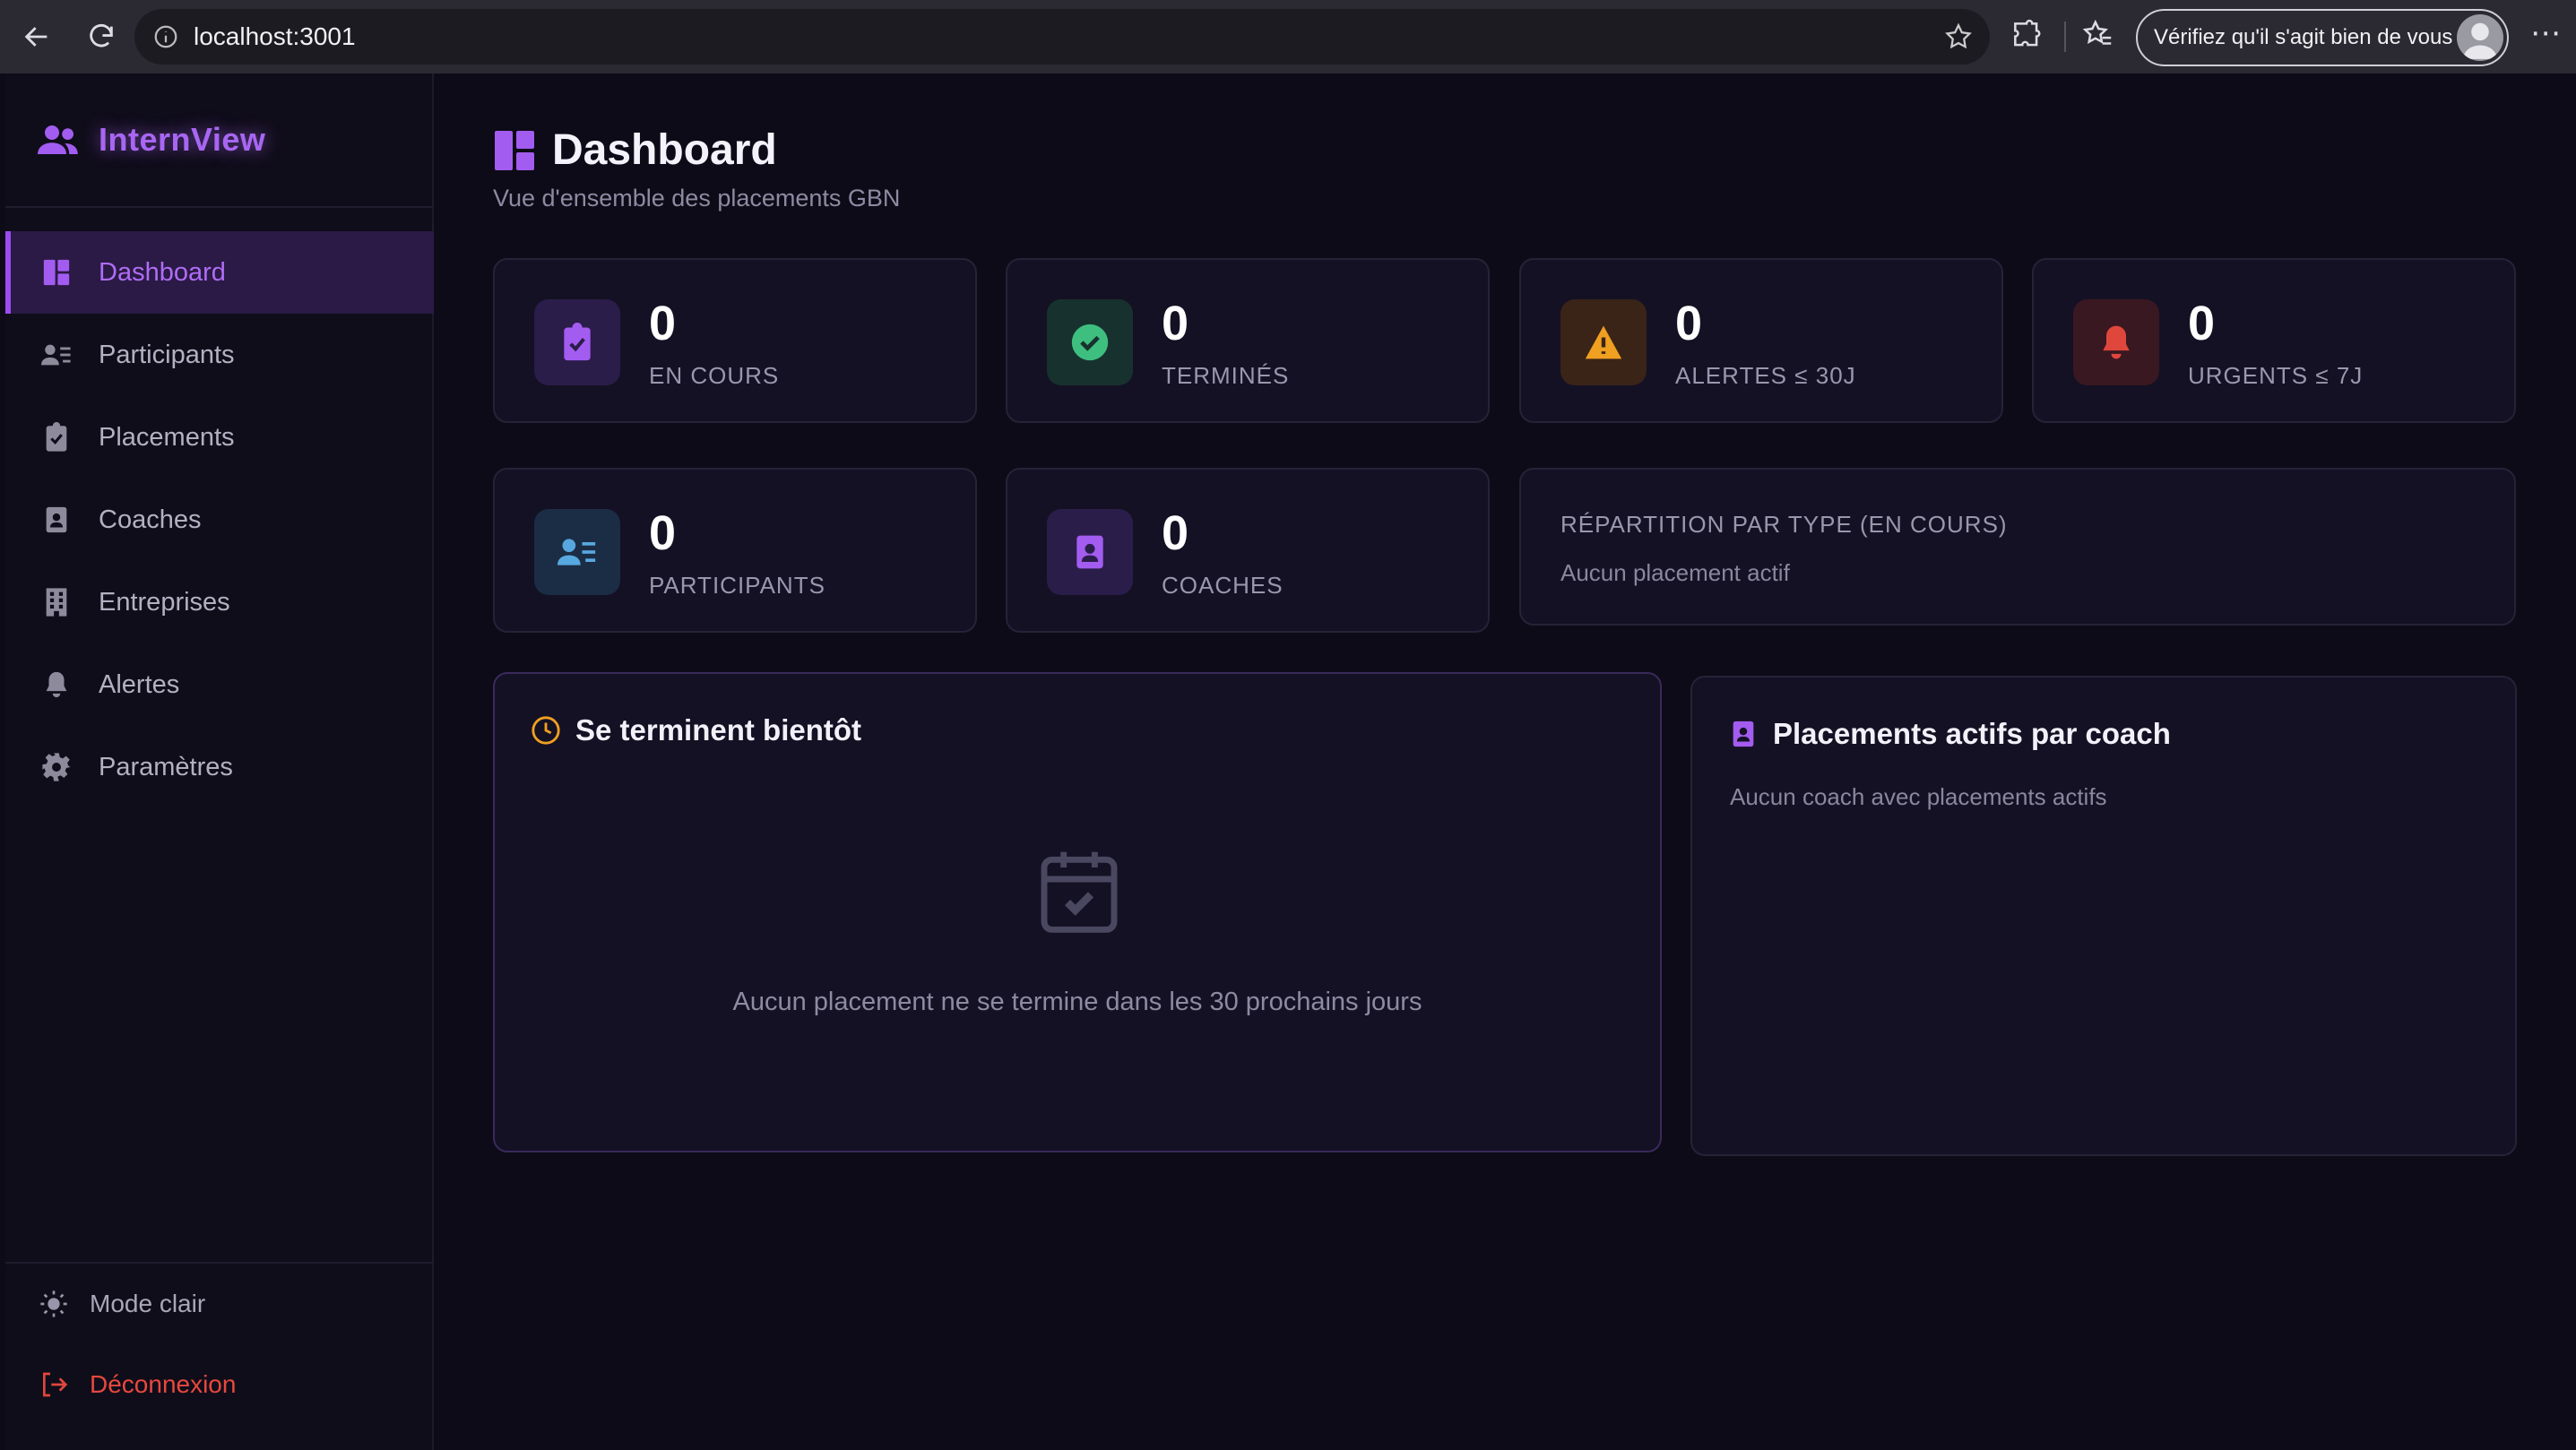 This screenshot has width=2576, height=1450. I want to click on stat-label: PARTICIPANTS, so click(737, 585).